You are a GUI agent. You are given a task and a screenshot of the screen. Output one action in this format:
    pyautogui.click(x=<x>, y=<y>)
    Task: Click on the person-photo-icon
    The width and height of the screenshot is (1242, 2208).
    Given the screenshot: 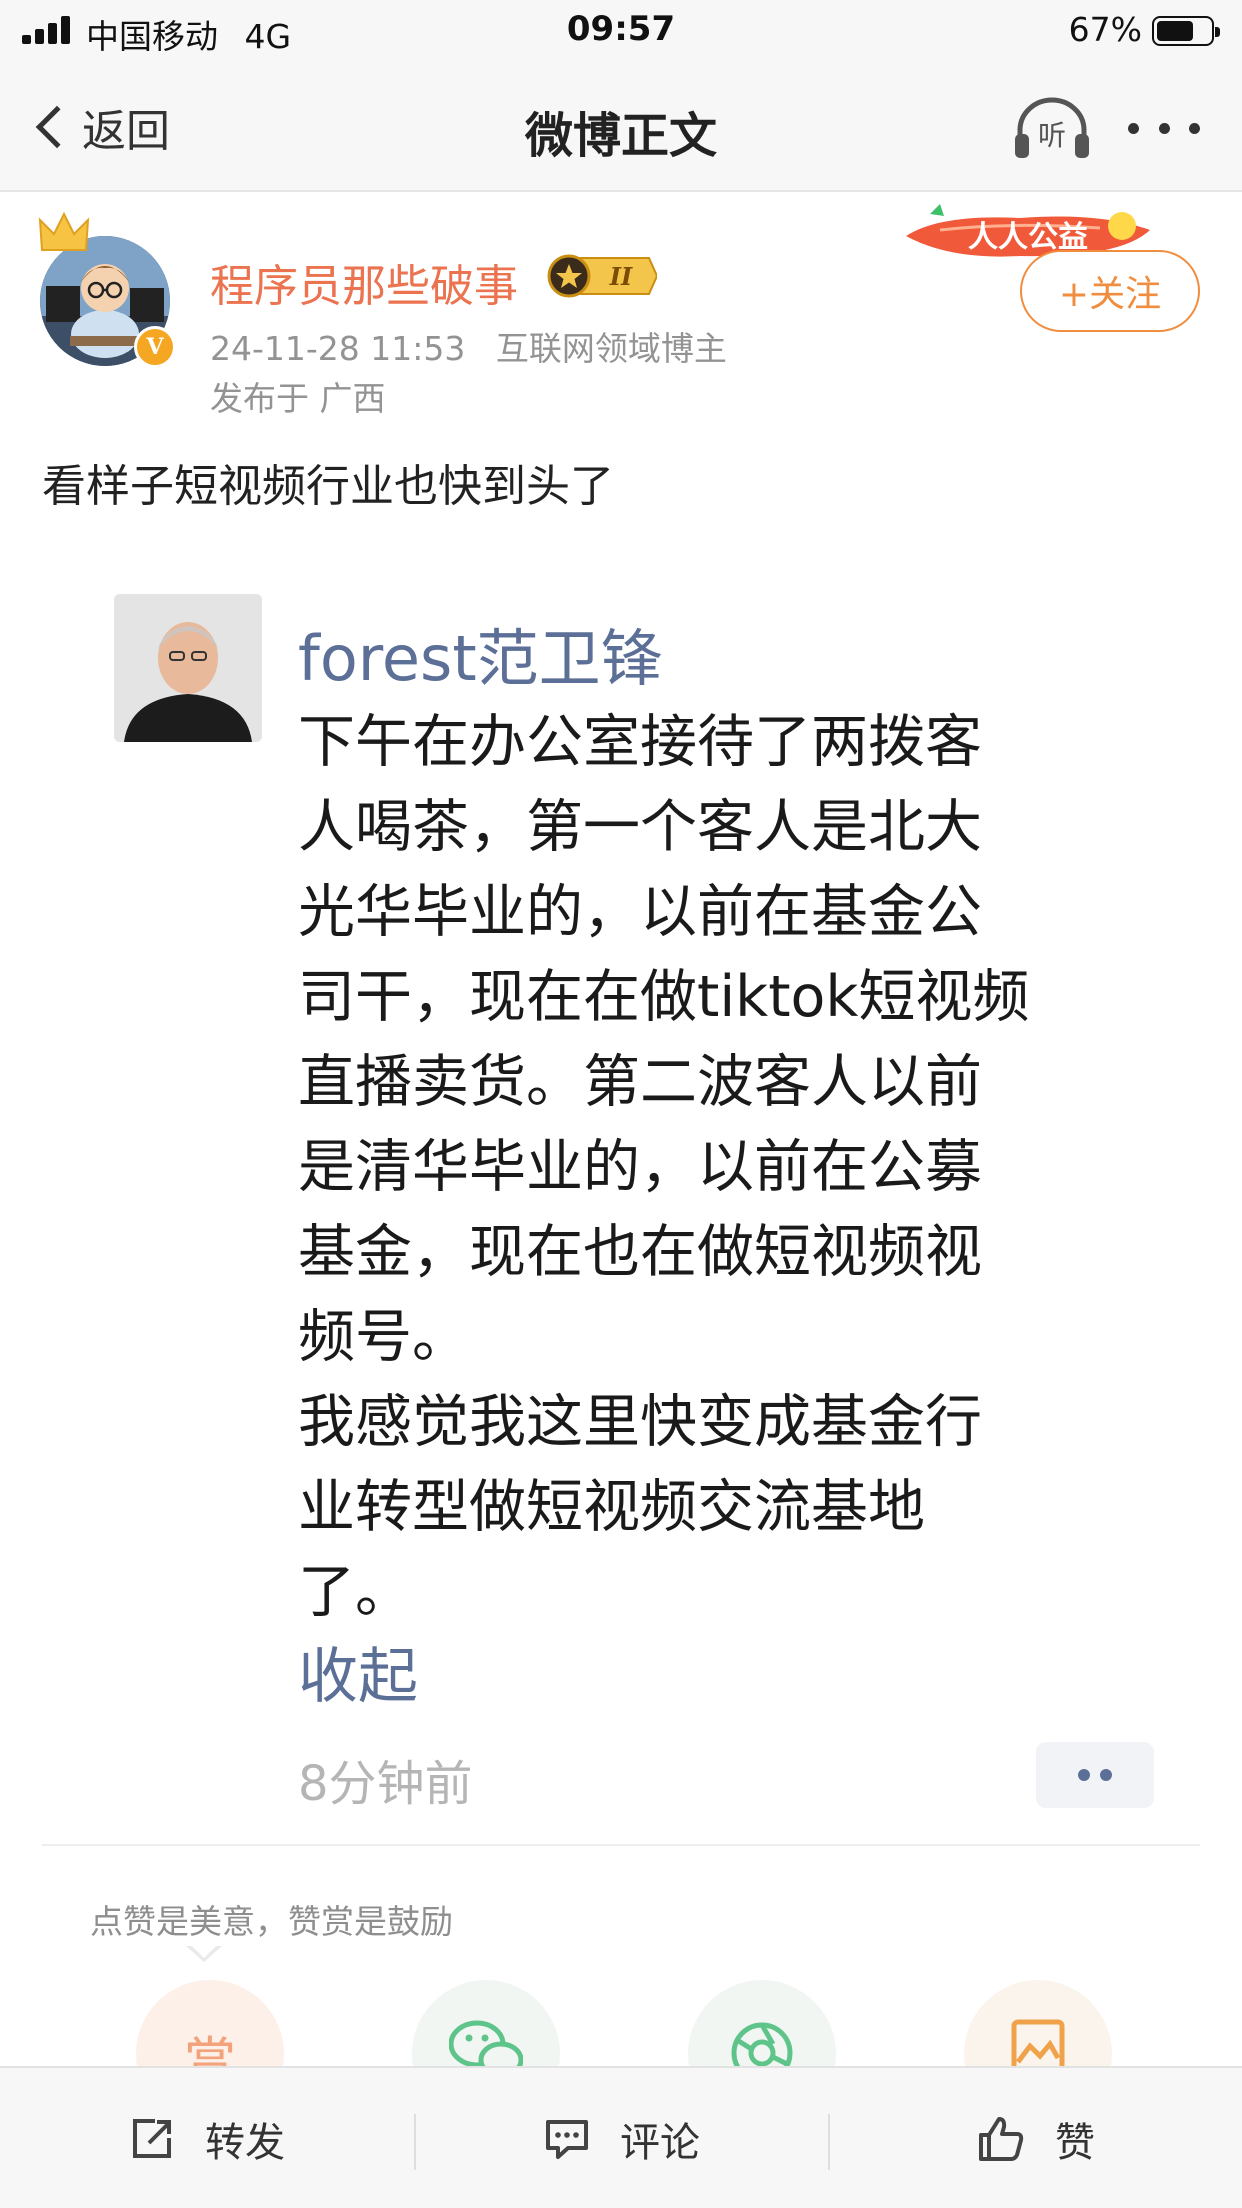 What is the action you would take?
    pyautogui.click(x=188, y=668)
    